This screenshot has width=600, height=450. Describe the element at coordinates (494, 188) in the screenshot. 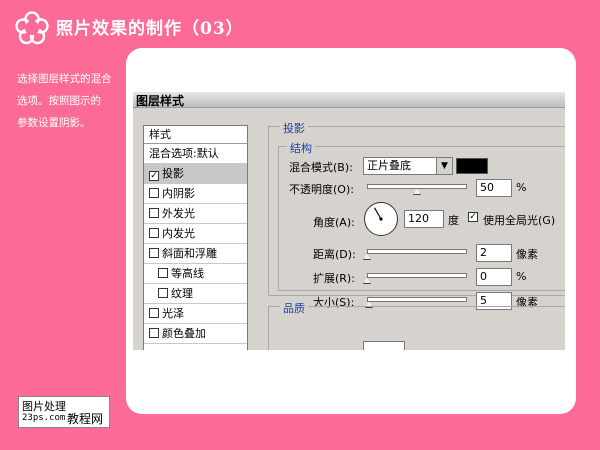

I see `opacity-input: 50` at that location.